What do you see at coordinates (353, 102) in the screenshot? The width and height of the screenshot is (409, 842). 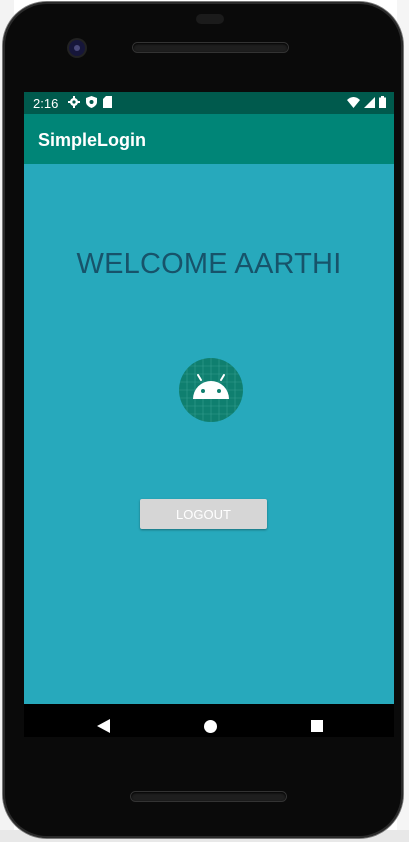 I see `wifi-icon` at bounding box center [353, 102].